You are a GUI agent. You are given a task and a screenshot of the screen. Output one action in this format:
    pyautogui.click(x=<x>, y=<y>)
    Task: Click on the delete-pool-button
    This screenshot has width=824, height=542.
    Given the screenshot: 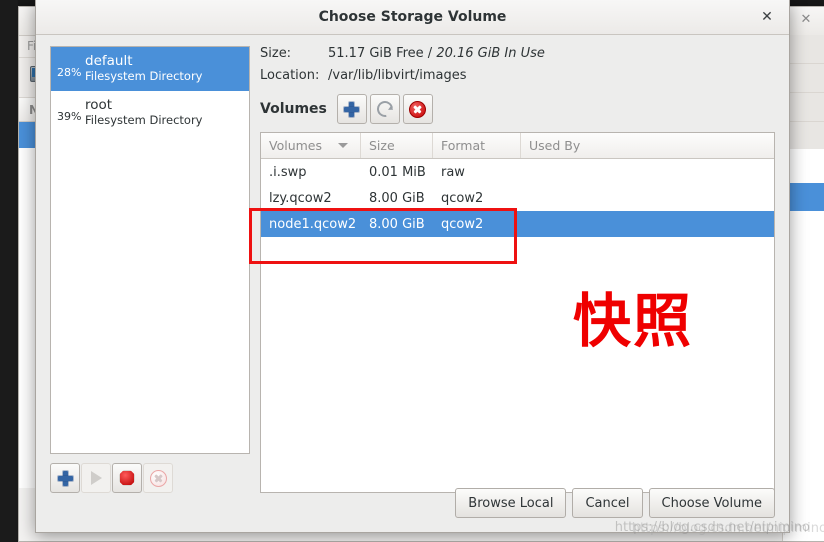 What is the action you would take?
    pyautogui.click(x=158, y=478)
    